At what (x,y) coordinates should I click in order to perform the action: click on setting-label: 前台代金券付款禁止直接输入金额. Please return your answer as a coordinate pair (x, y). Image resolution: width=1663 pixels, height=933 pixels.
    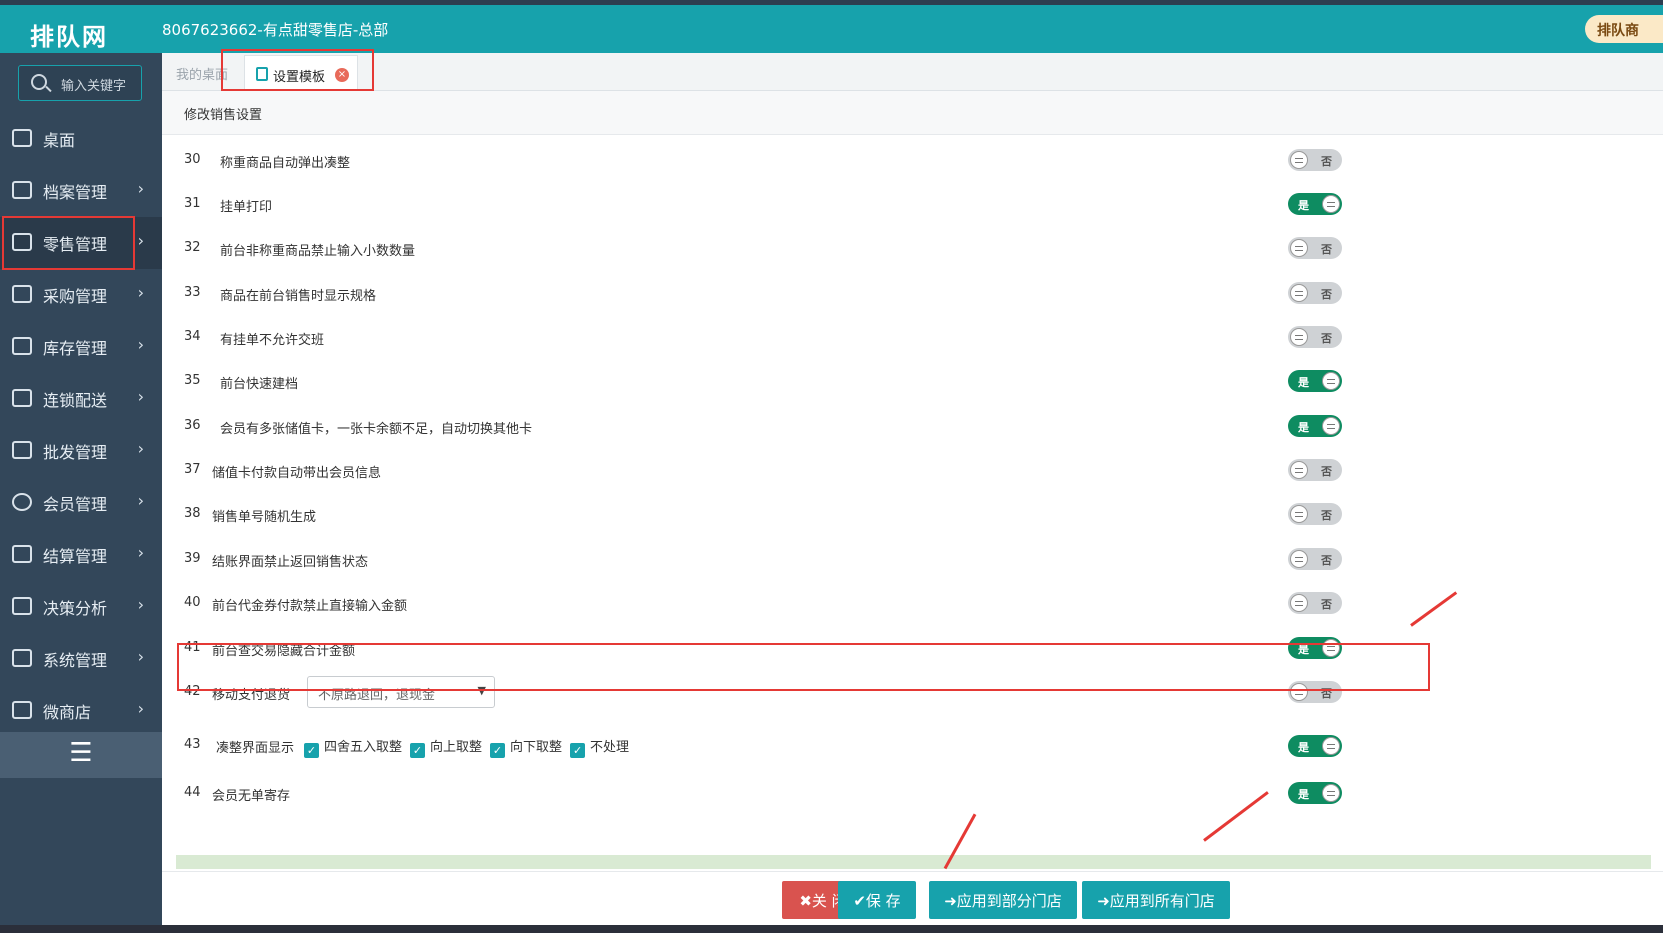
    Looking at the image, I should click on (310, 606).